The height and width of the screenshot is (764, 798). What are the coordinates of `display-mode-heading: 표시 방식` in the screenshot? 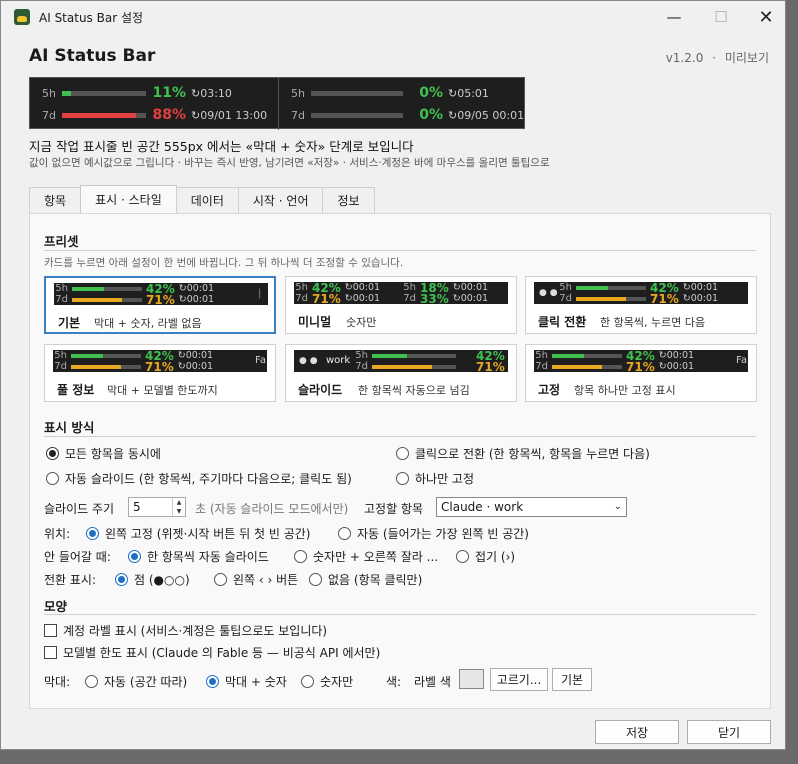 It's located at (69, 427).